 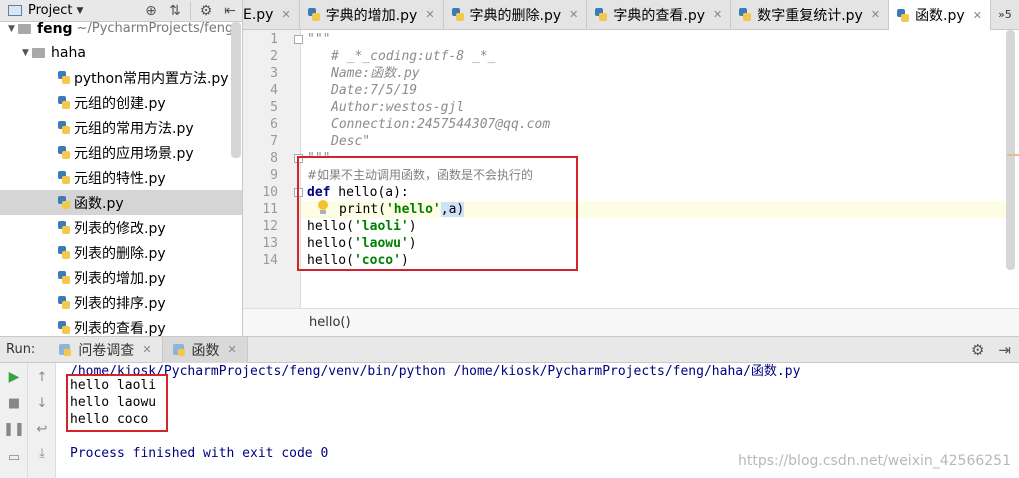 I want to click on editor-breadcrumb-bar: hello(), so click(x=631, y=322).